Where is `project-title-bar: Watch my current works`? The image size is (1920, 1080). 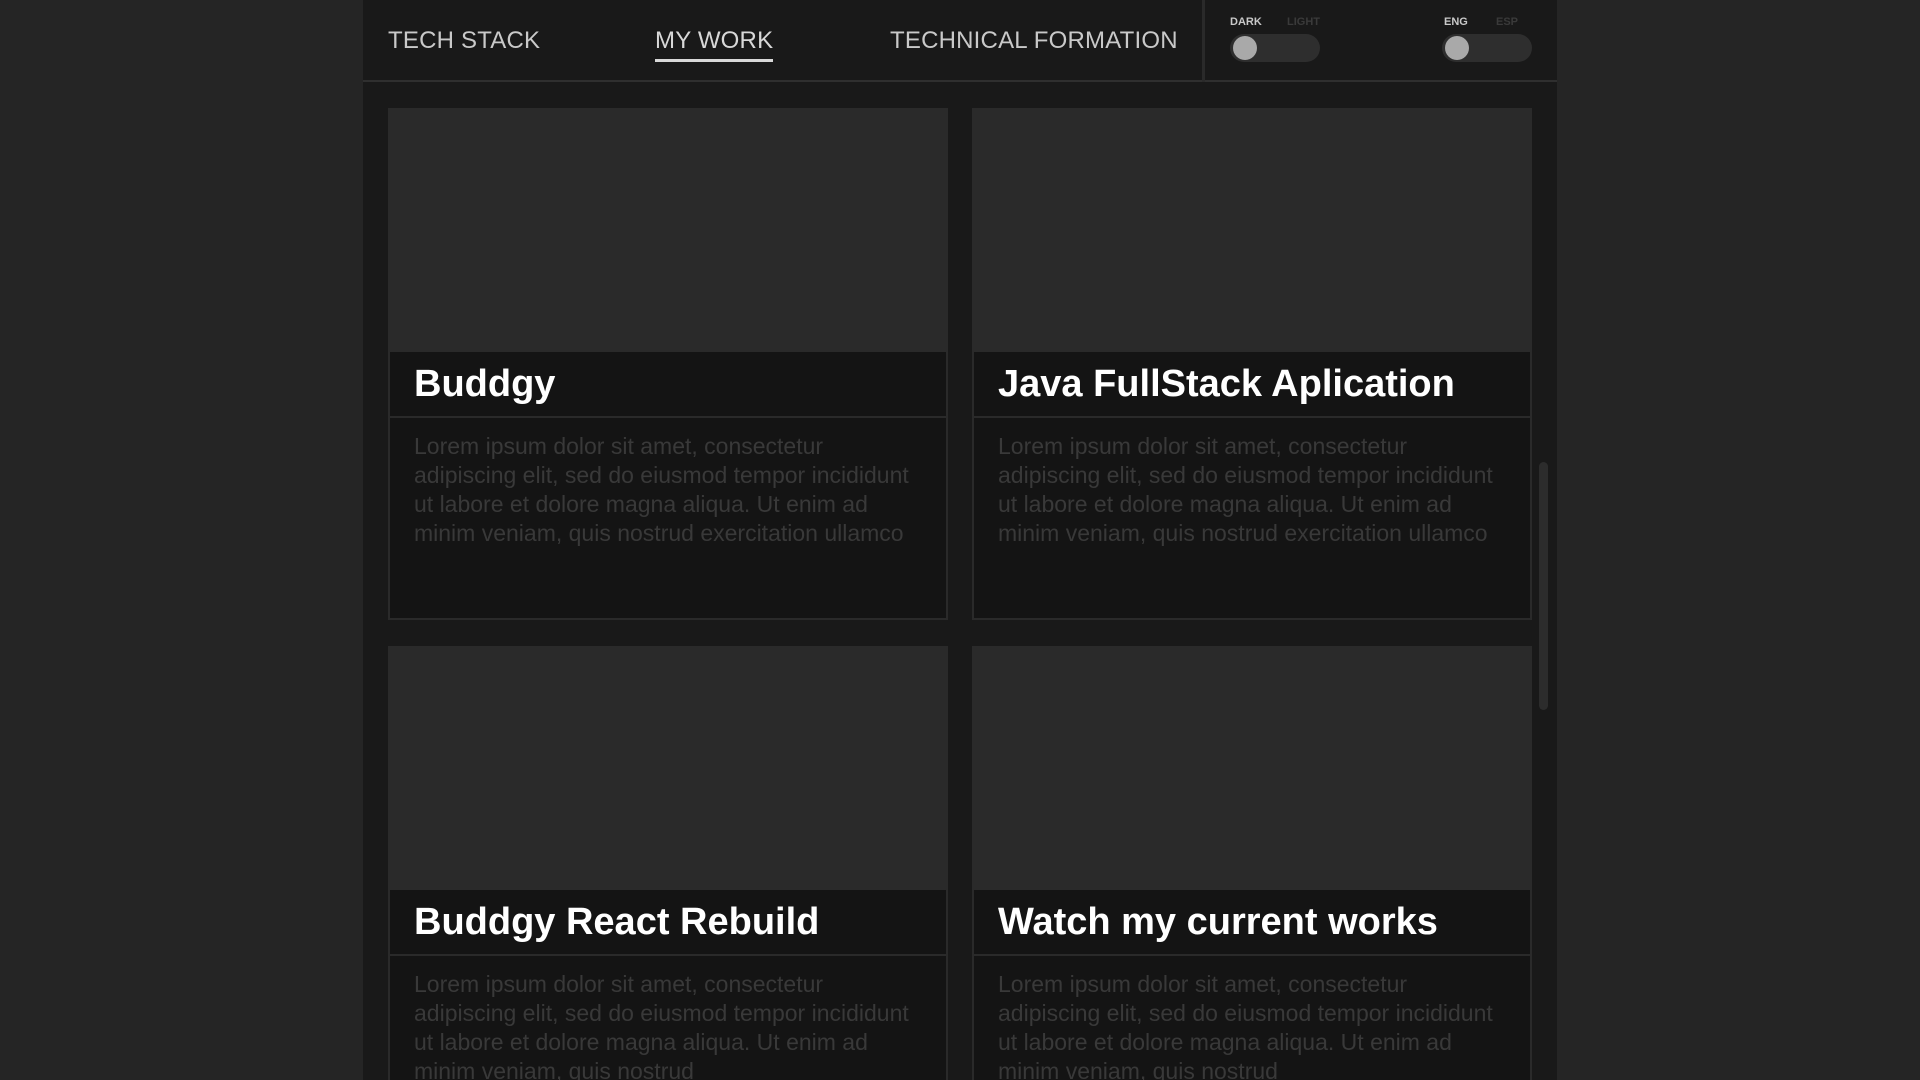
project-title-bar: Watch my current works is located at coordinates (1252, 922).